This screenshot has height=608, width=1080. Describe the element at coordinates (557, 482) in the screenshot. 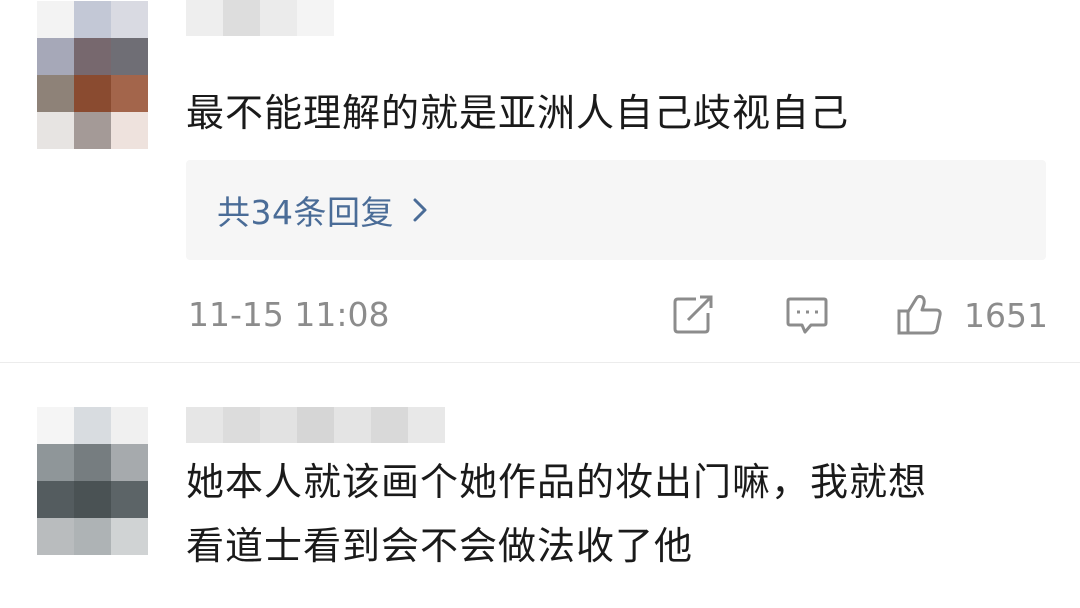

I see `comment-text-line: 她本人就该画个她作品的妆出门嘛，我就想` at that location.